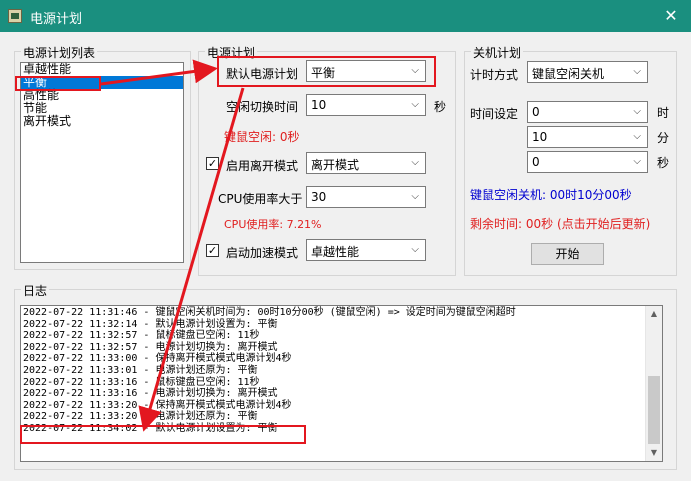 This screenshot has width=691, height=481. I want to click on timing-label: 计时方式, so click(494, 75).